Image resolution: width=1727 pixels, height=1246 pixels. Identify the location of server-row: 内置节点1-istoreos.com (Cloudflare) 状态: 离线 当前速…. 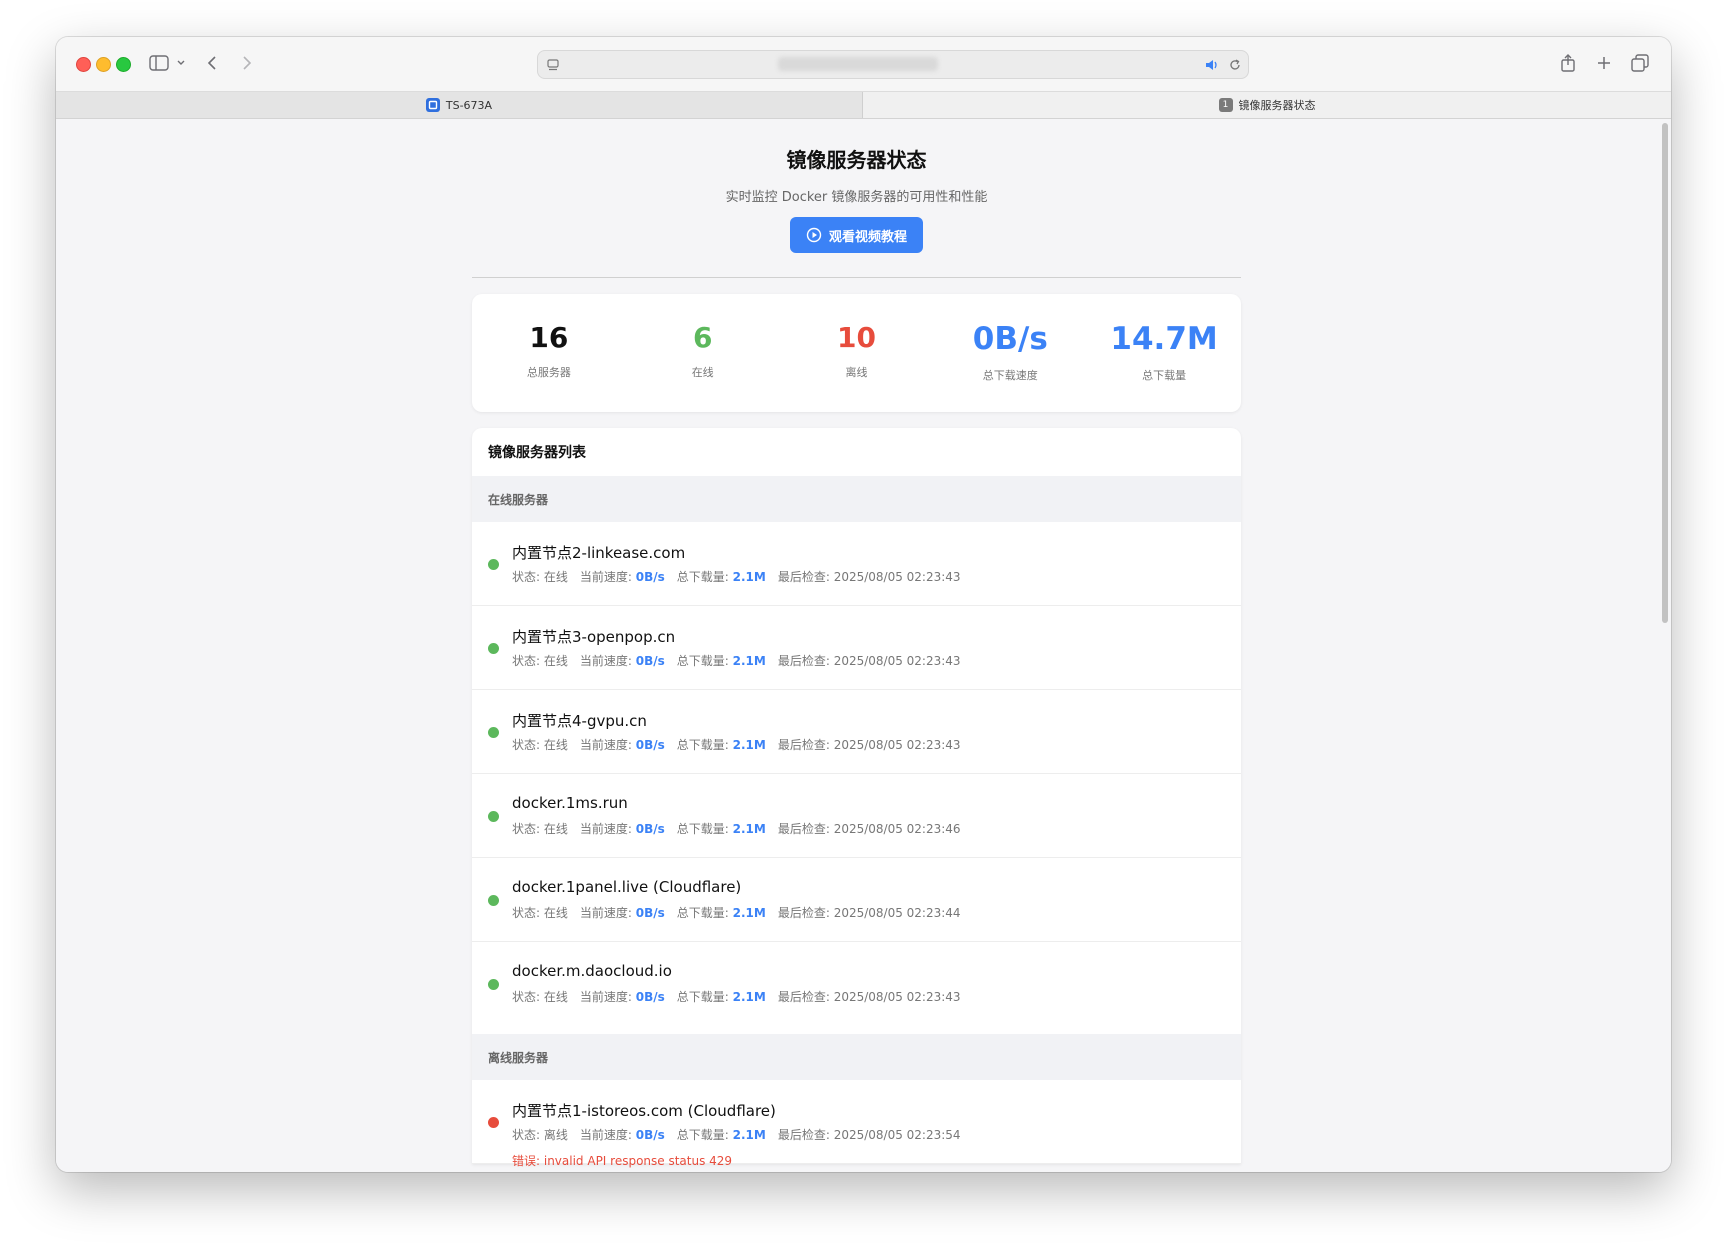
(856, 1124).